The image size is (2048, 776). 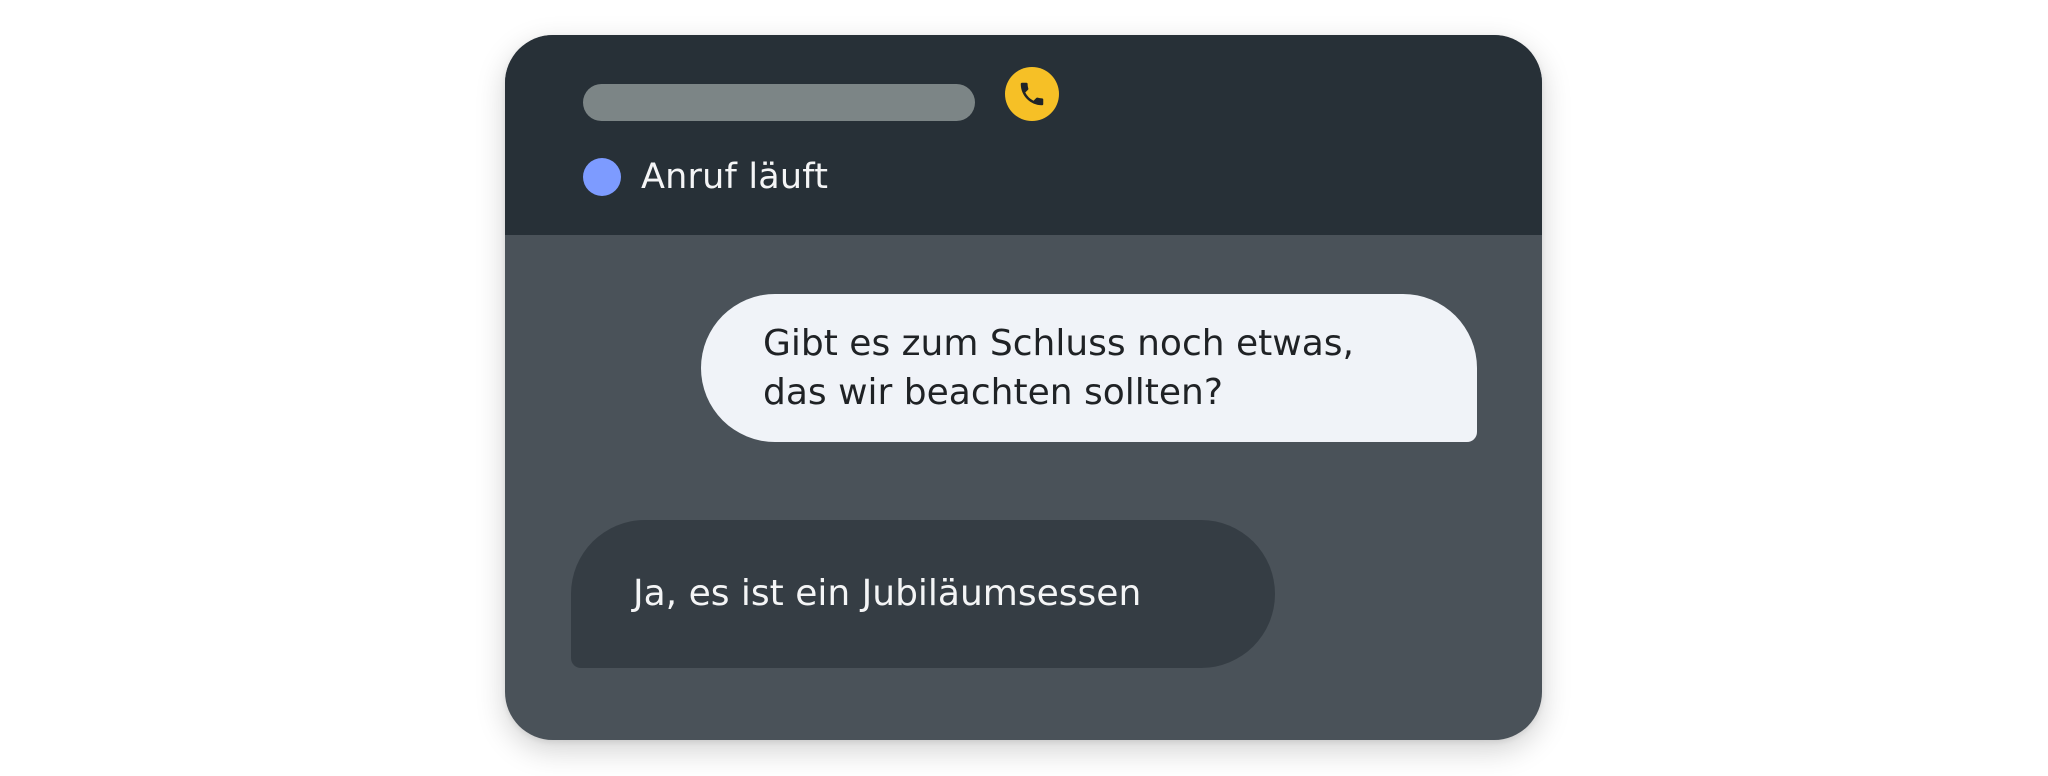 What do you see at coordinates (735, 177) in the screenshot?
I see `call-status-label: Anruf läuft` at bounding box center [735, 177].